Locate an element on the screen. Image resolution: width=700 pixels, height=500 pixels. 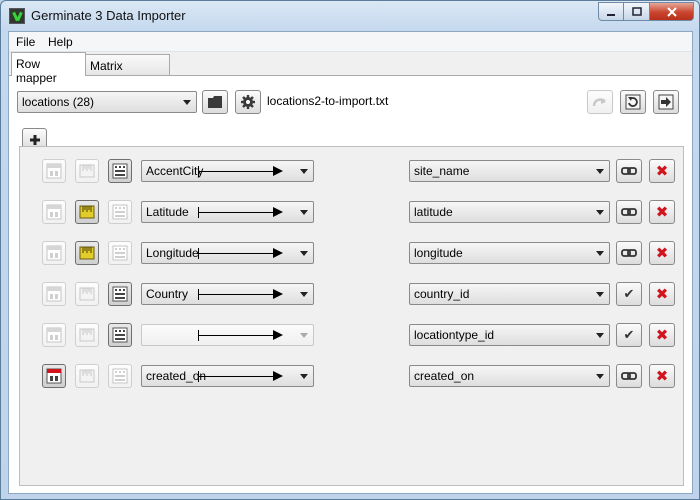
refresh-icon is located at coordinates (633, 102).